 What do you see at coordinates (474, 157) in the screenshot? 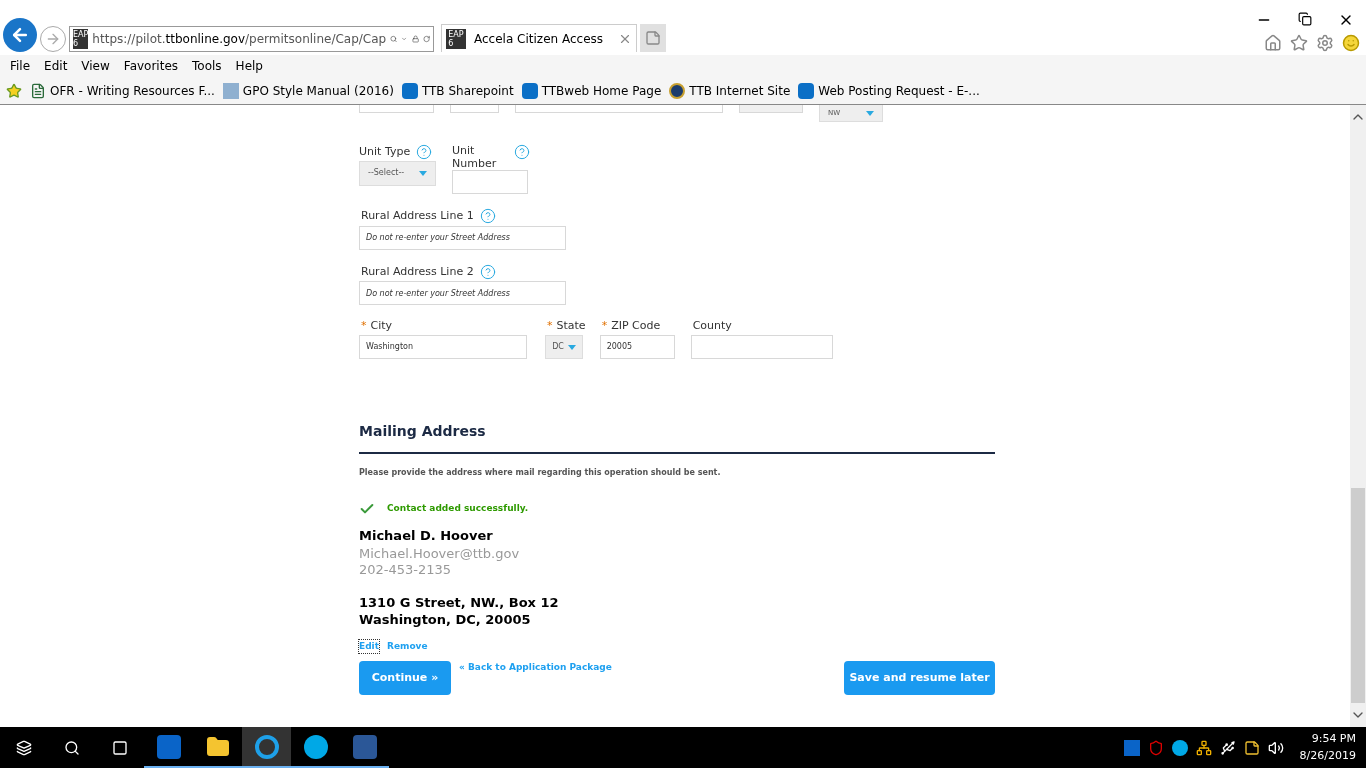
I see `field-label: Unit Number` at bounding box center [474, 157].